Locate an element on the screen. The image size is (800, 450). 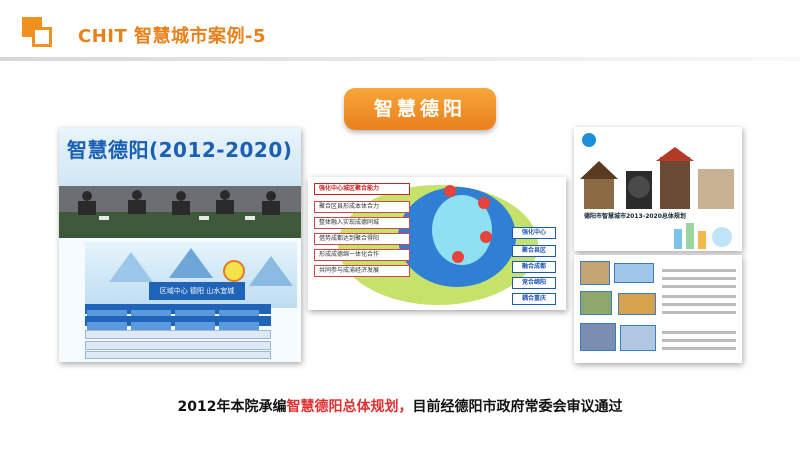
logo-square-outline is located at coordinates (42, 37).